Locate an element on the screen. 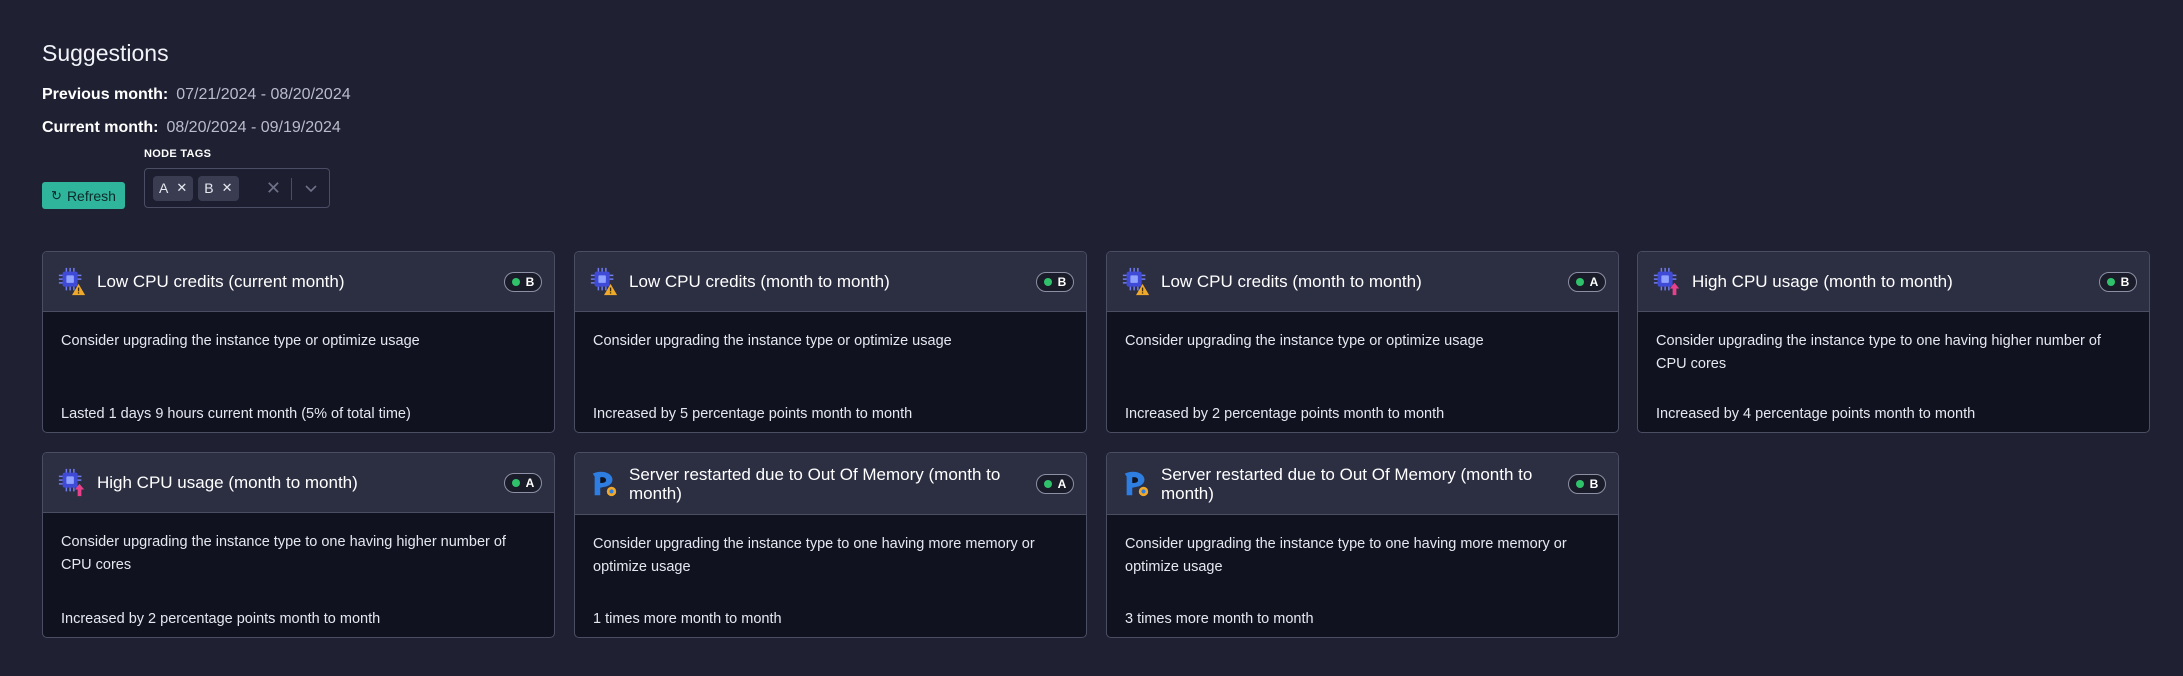 The image size is (2183, 676). node-tags-select: A ✕ B ✕ ✕ is located at coordinates (237, 188).